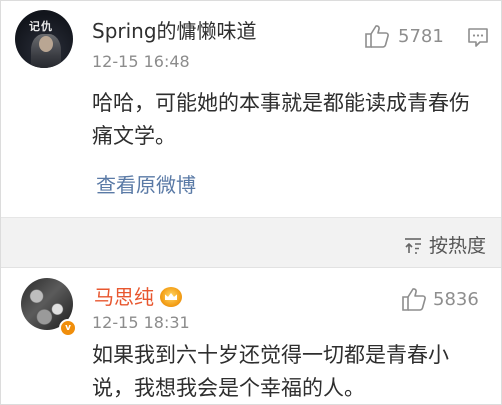  I want to click on like-count: 5781, so click(421, 36).